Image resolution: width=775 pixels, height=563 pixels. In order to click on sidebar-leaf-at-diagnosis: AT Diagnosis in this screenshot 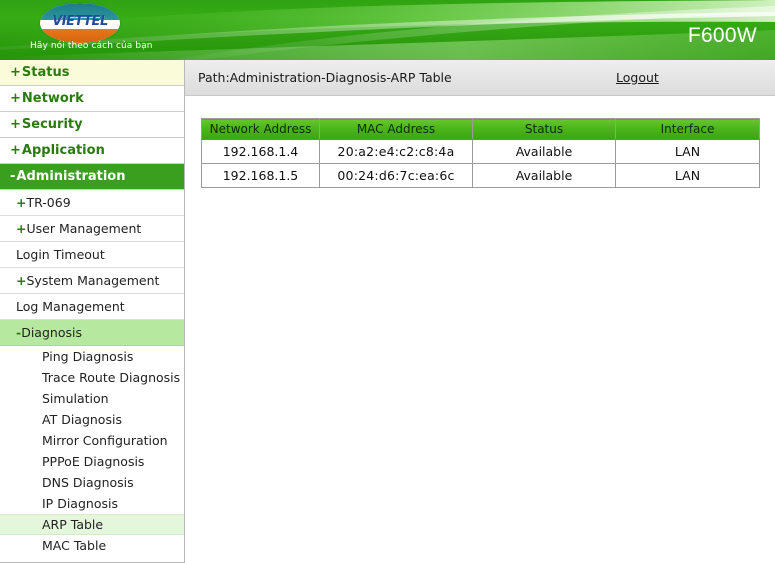, I will do `click(92, 419)`.